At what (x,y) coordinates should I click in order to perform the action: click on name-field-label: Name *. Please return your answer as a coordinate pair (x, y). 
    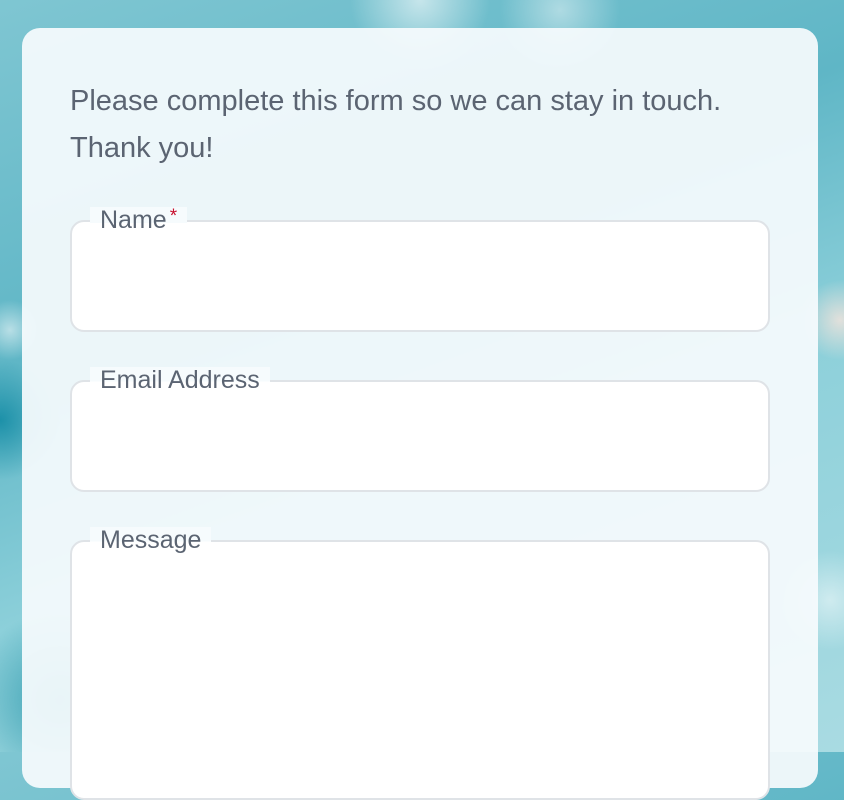
    Looking at the image, I should click on (139, 221).